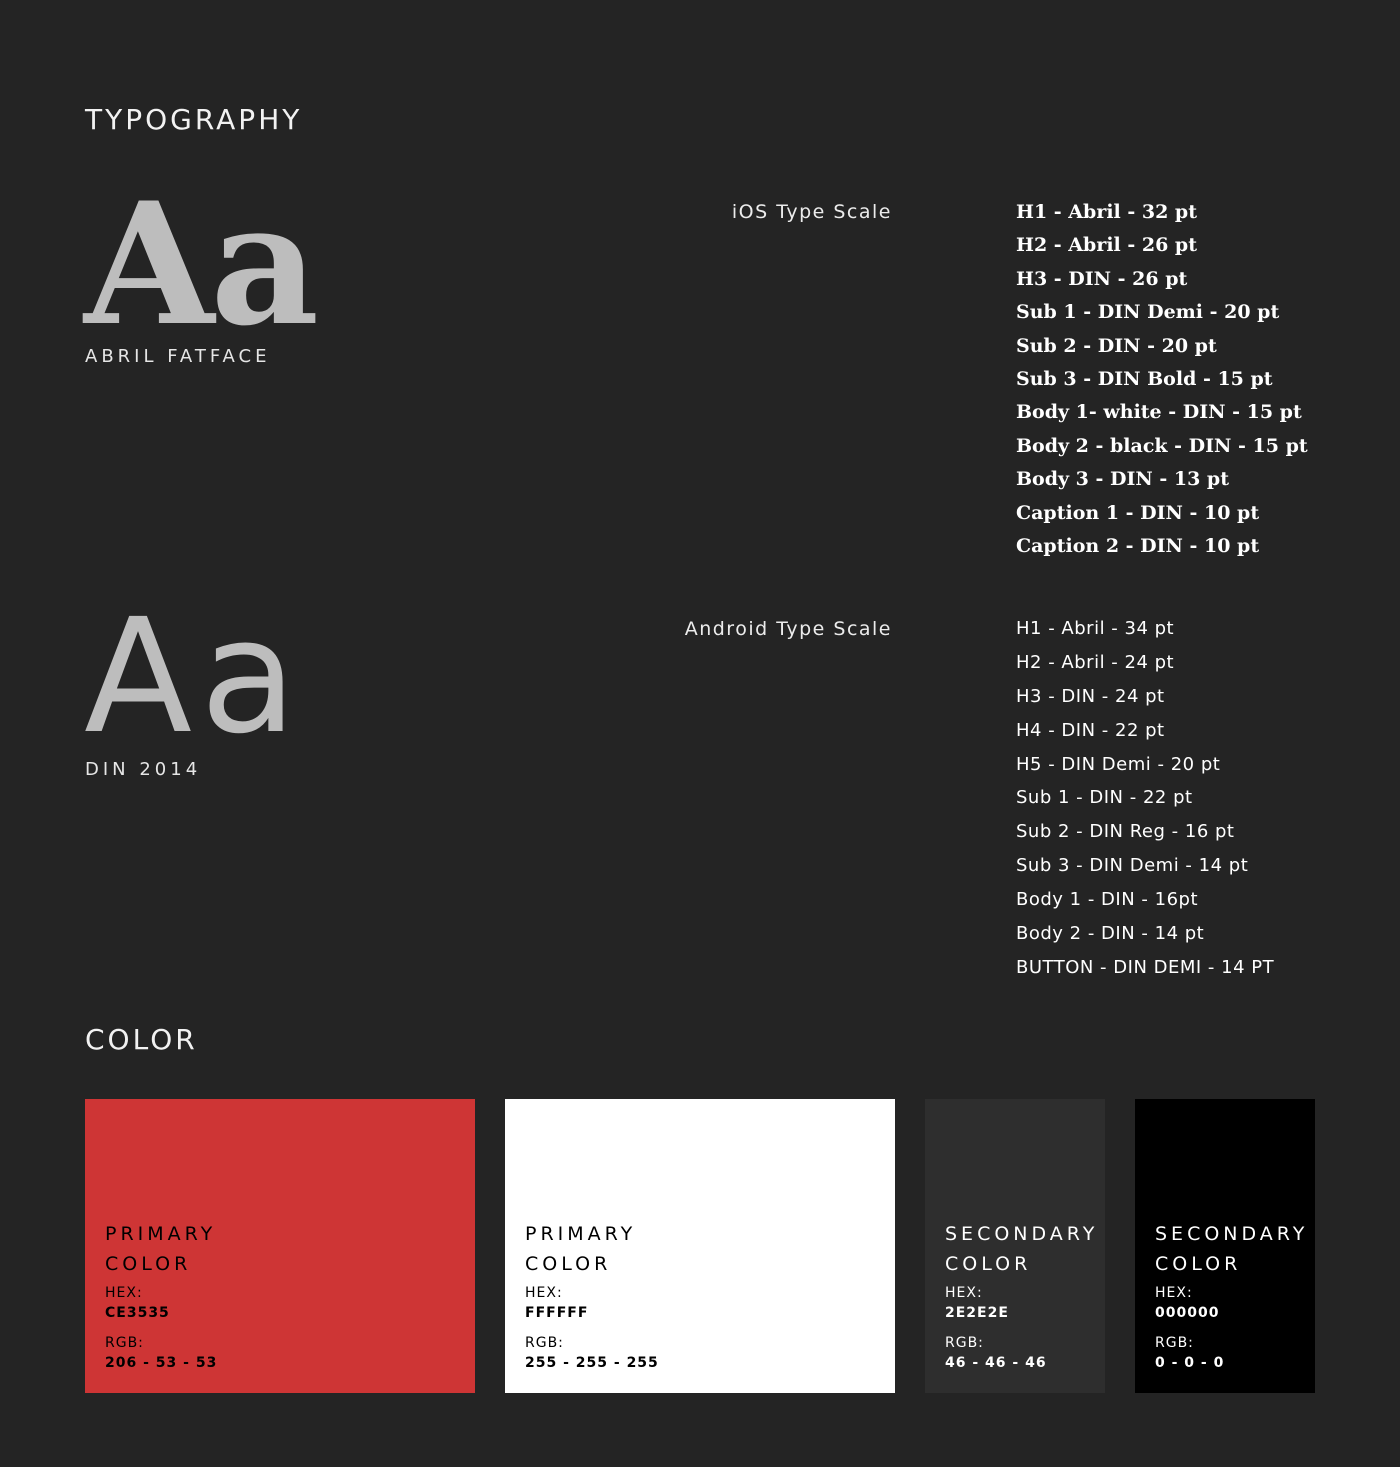  Describe the element at coordinates (141, 1039) in the screenshot. I see `color-title: COLOR` at that location.